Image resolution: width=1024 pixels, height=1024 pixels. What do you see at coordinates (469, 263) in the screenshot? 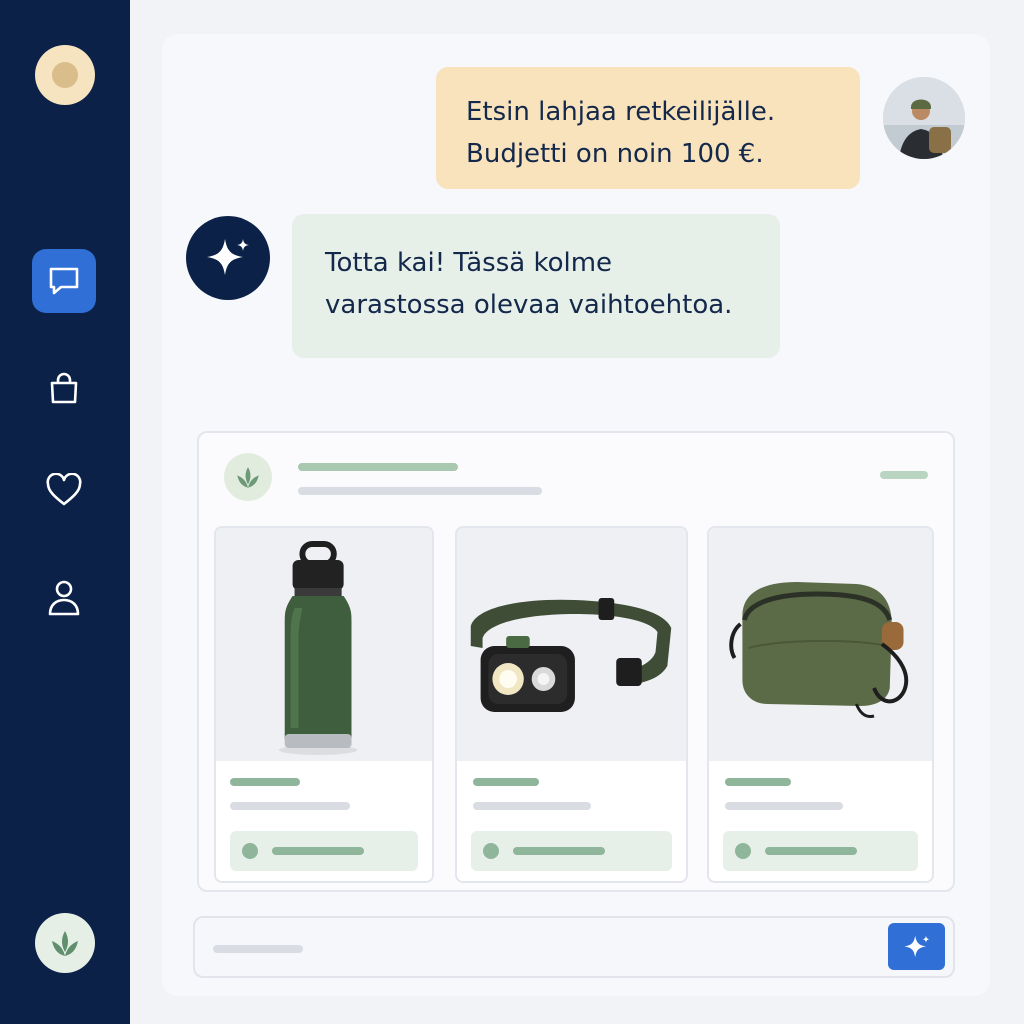
I see `assistant-message-line: Totta kai! Tässä kolme` at bounding box center [469, 263].